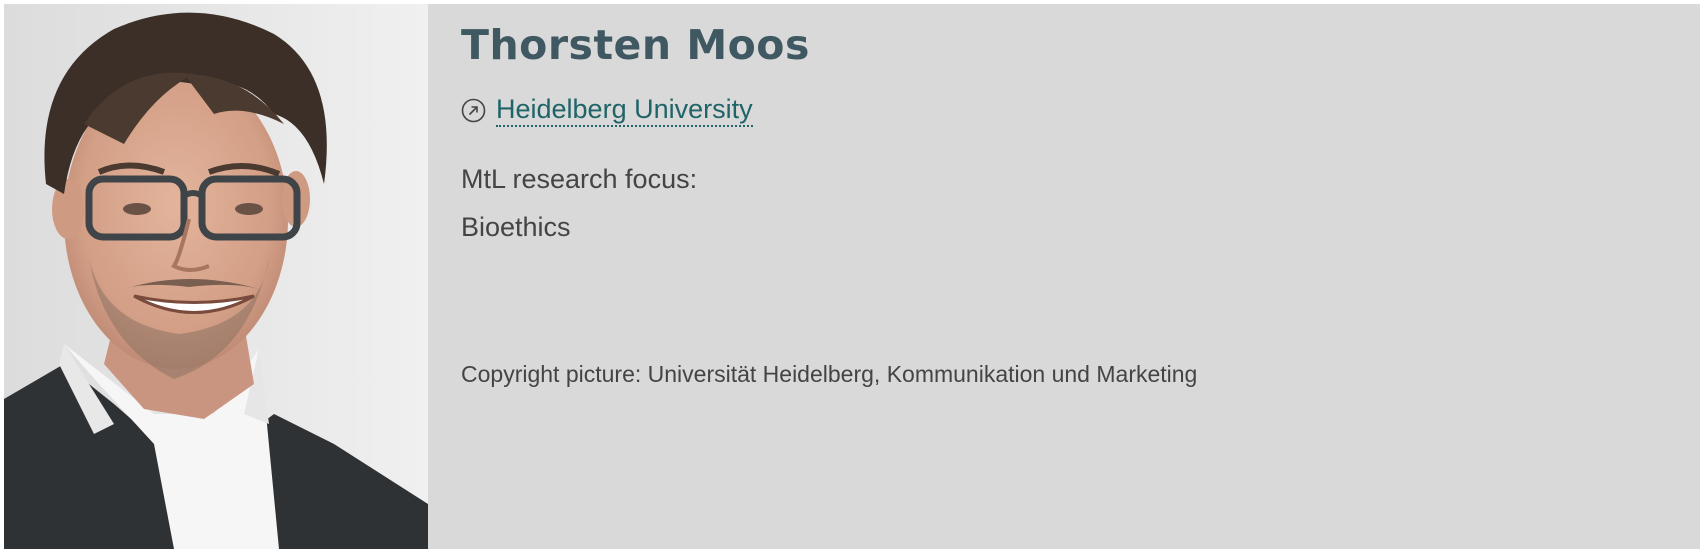 This screenshot has width=1704, height=556. I want to click on affiliation: Heidelberg University, so click(607, 110).